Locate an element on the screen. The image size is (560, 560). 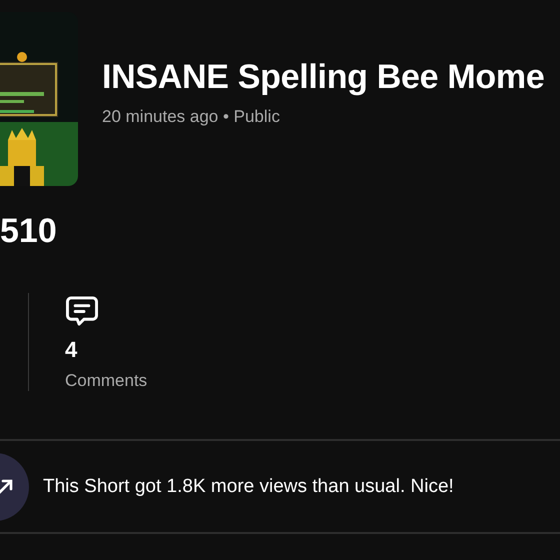
comments-count: 4 is located at coordinates (71, 350).